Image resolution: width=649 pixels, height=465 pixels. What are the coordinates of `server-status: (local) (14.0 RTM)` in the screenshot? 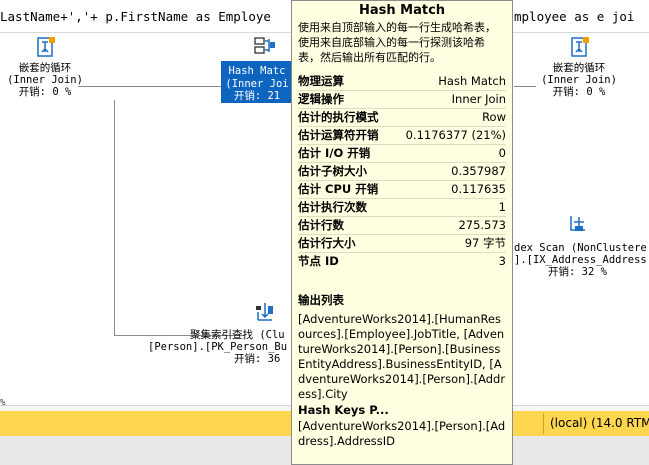 It's located at (599, 423).